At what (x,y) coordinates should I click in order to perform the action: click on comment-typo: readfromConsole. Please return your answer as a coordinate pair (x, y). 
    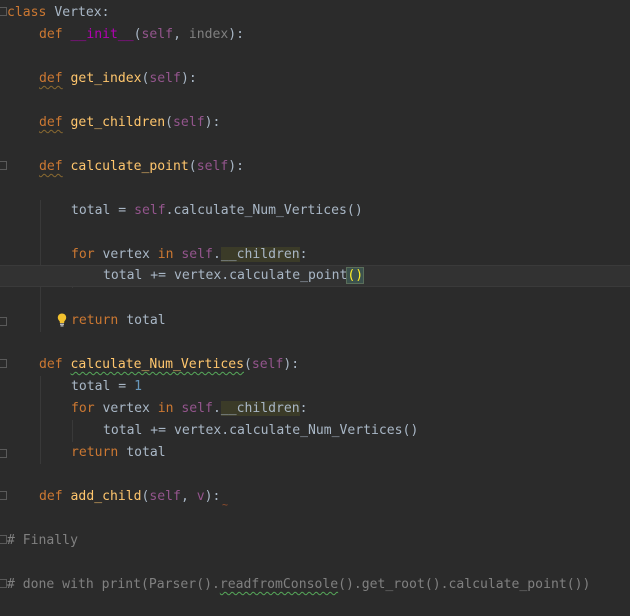
    Looking at the image, I should click on (279, 584).